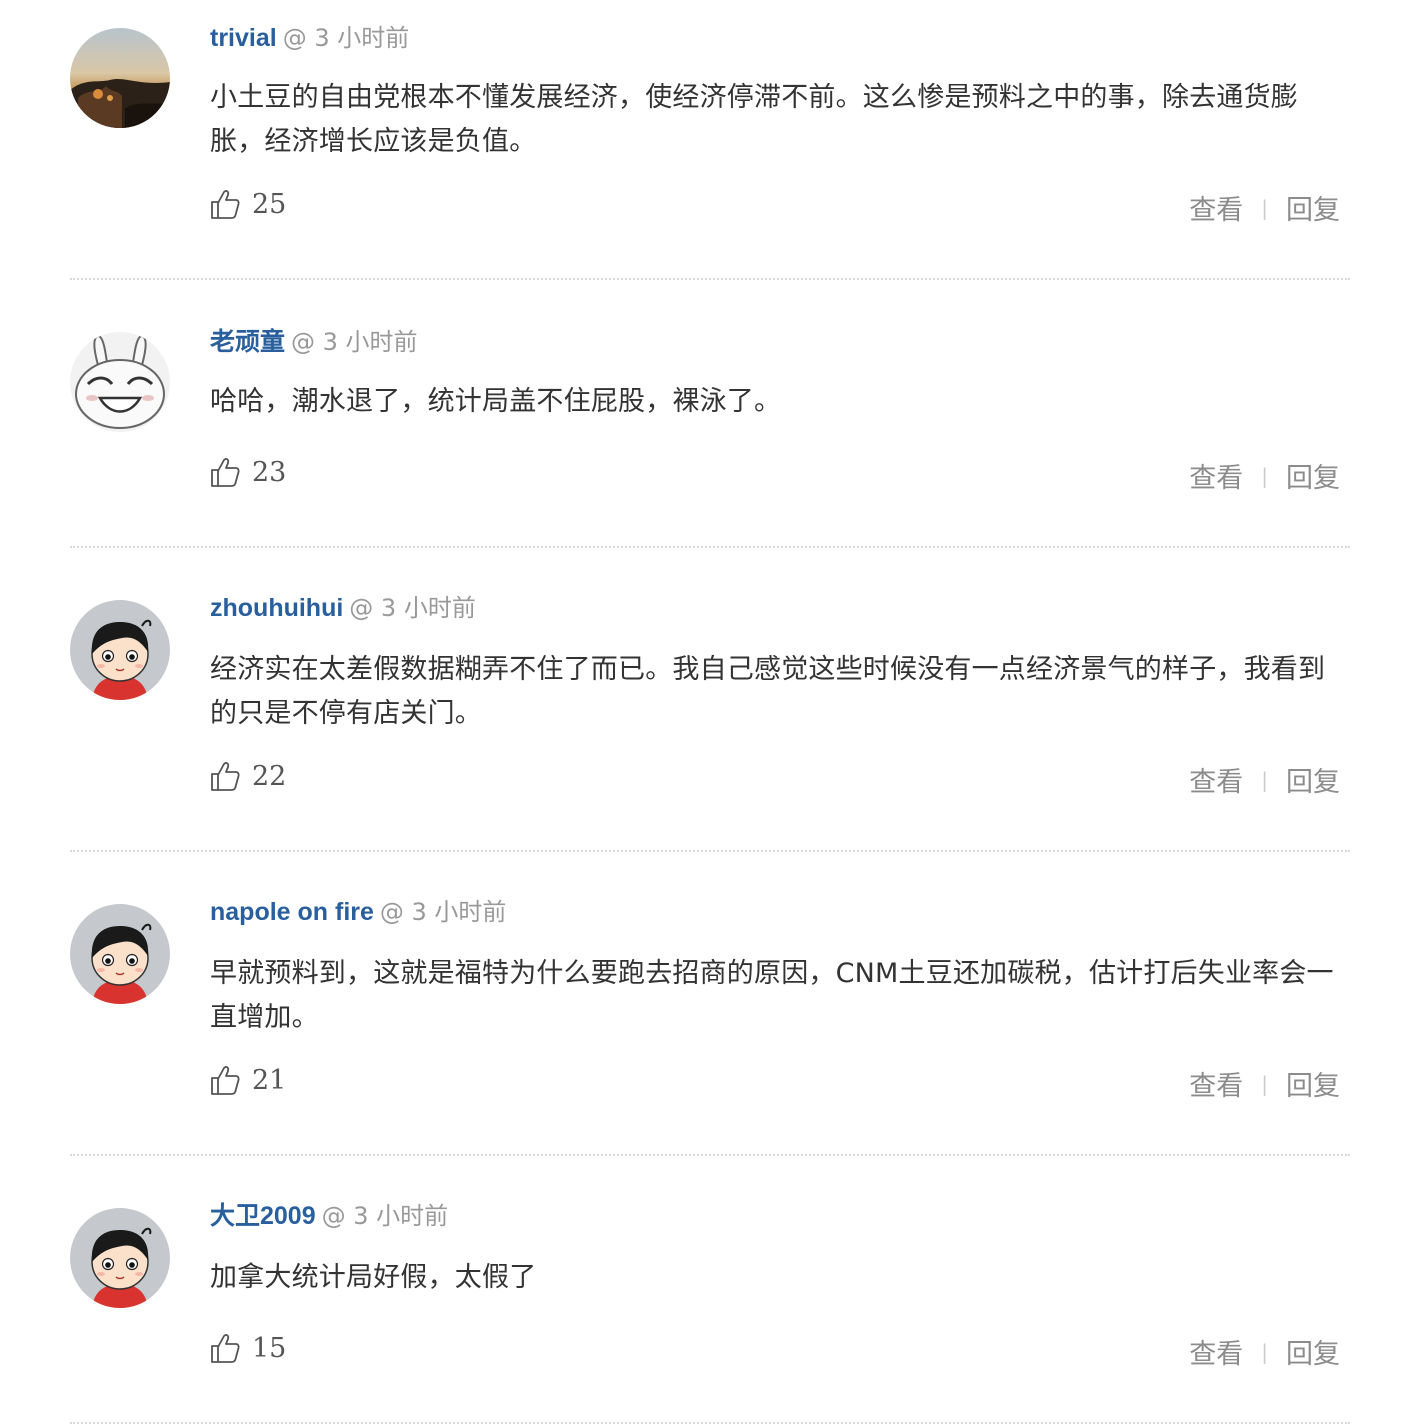 The width and height of the screenshot is (1426, 1428). I want to click on like-count: 21, so click(269, 1080).